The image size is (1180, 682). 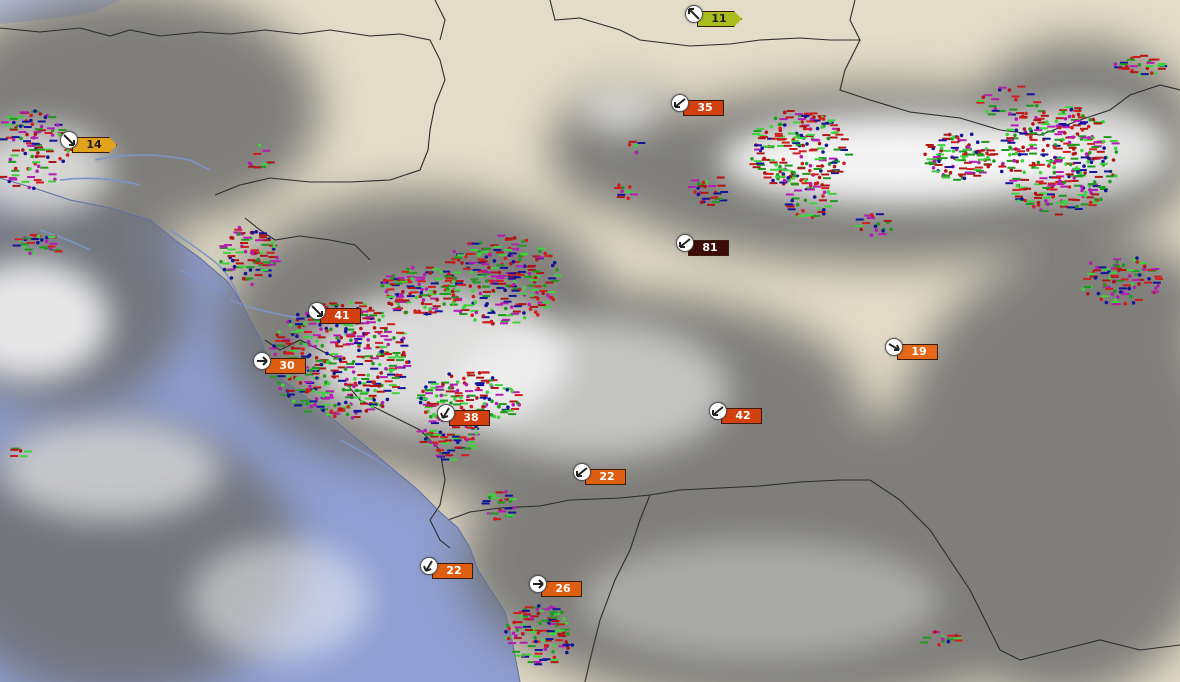 I want to click on wind-speed-badge: 11, so click(x=719, y=19).